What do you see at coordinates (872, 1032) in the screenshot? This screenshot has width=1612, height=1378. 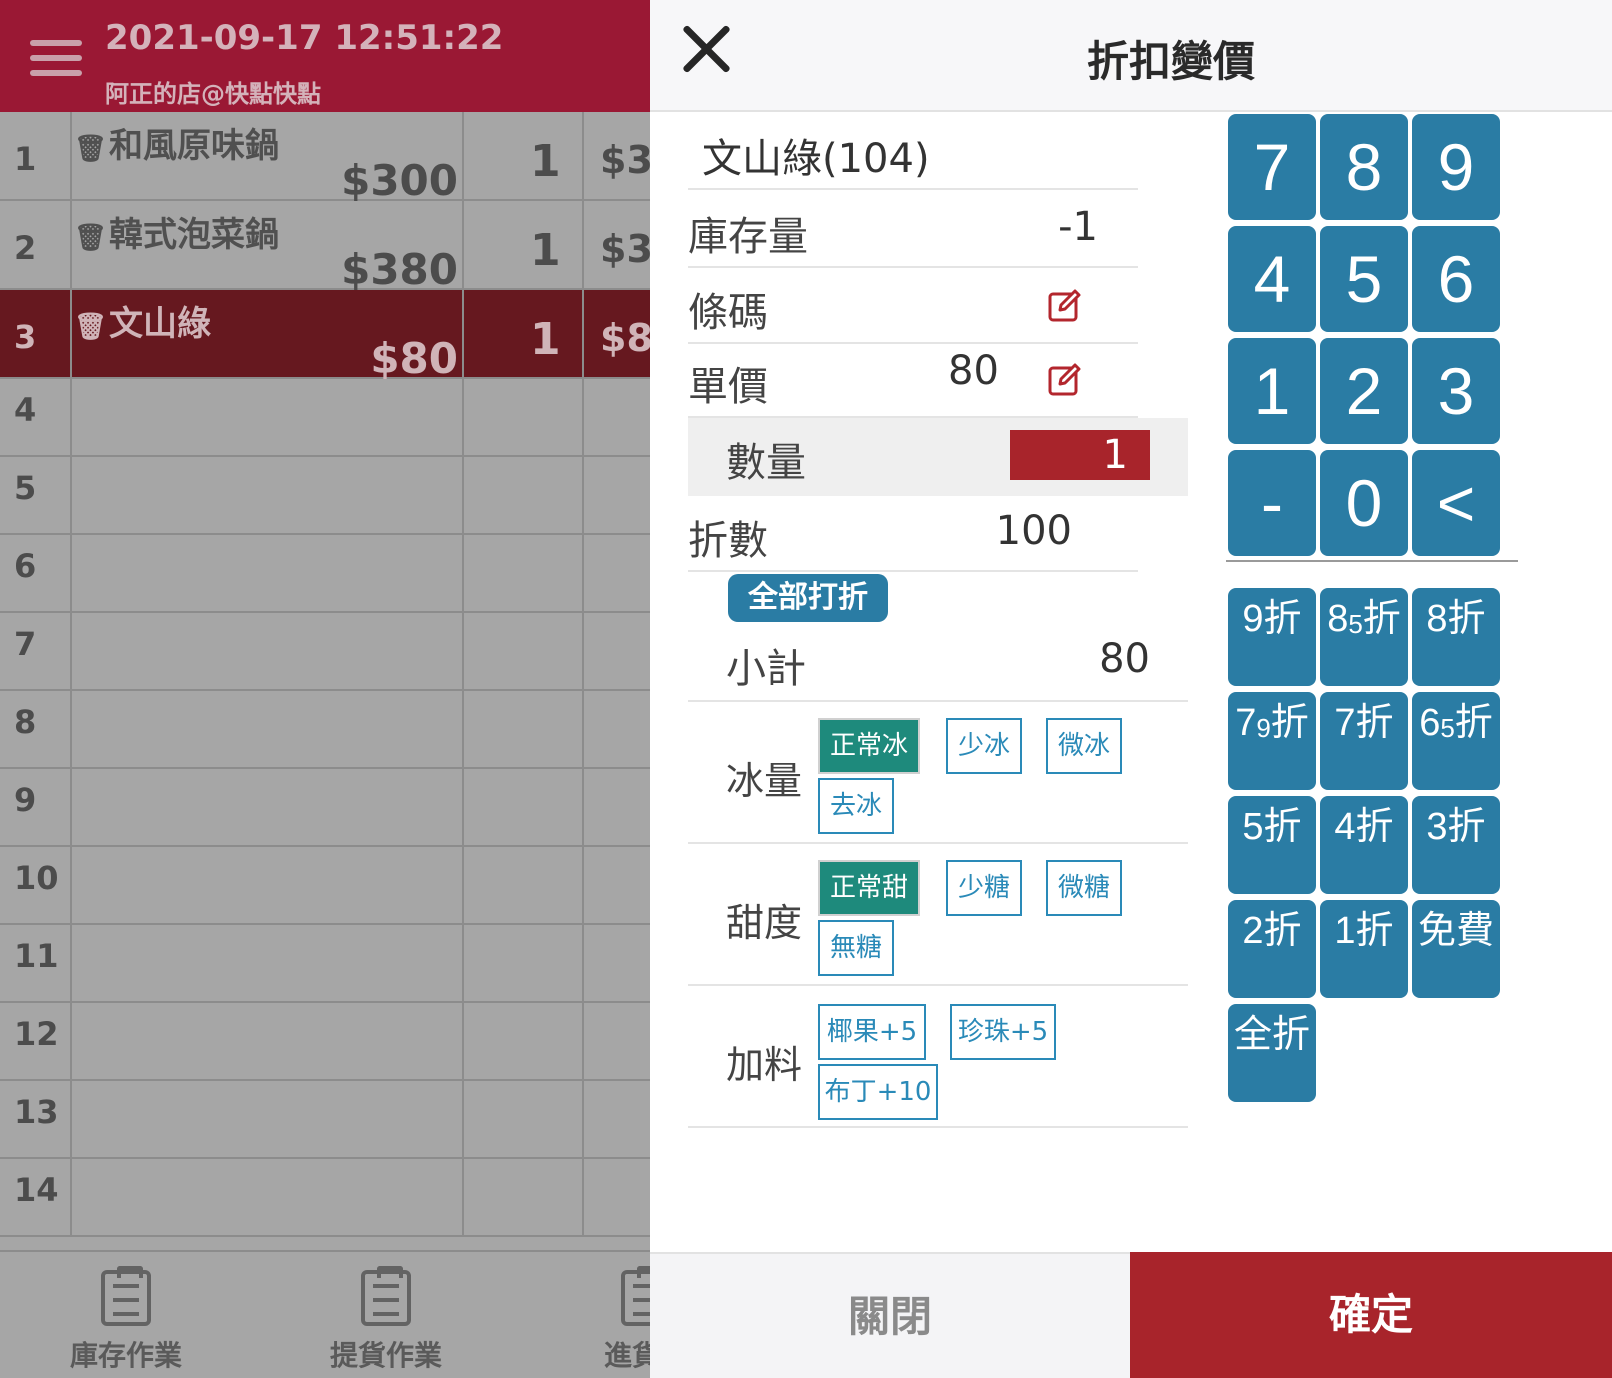 I see `topping-coconut-jelly: 椰果+5` at bounding box center [872, 1032].